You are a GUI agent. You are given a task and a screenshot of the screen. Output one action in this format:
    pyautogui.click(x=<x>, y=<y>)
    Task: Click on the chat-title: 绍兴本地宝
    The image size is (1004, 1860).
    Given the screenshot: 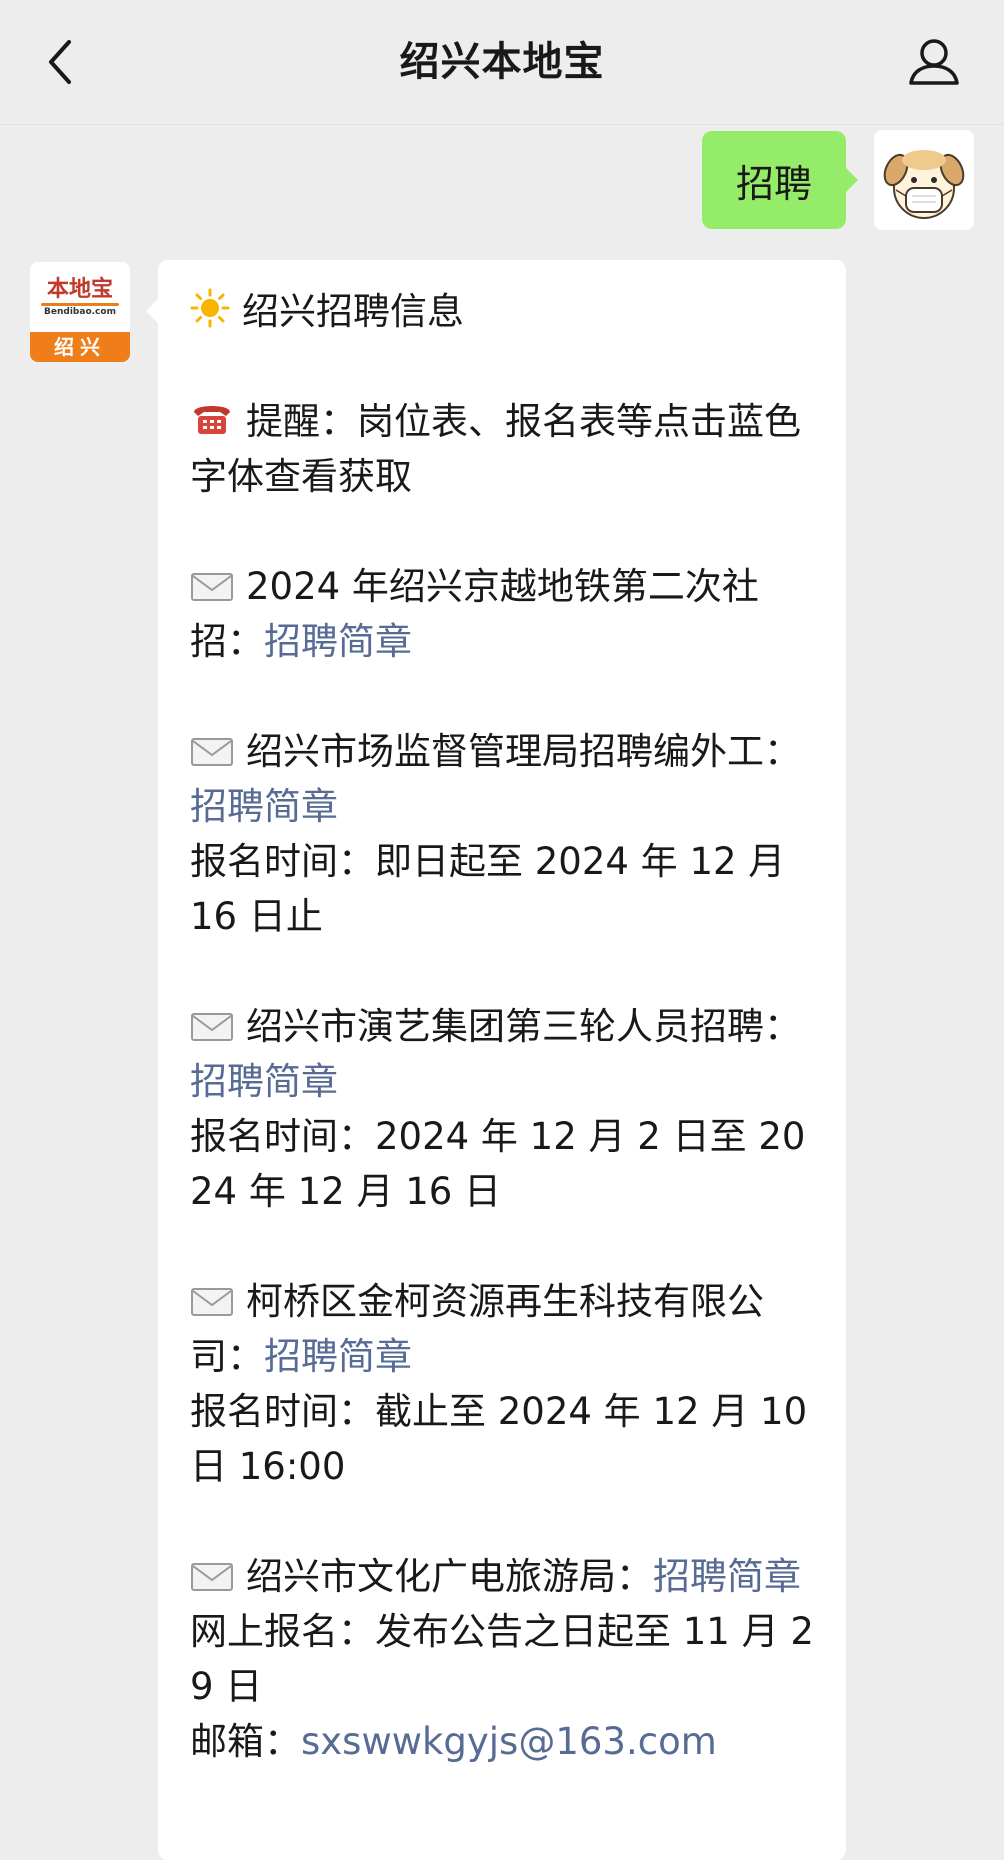 What is the action you would take?
    pyautogui.click(x=502, y=62)
    